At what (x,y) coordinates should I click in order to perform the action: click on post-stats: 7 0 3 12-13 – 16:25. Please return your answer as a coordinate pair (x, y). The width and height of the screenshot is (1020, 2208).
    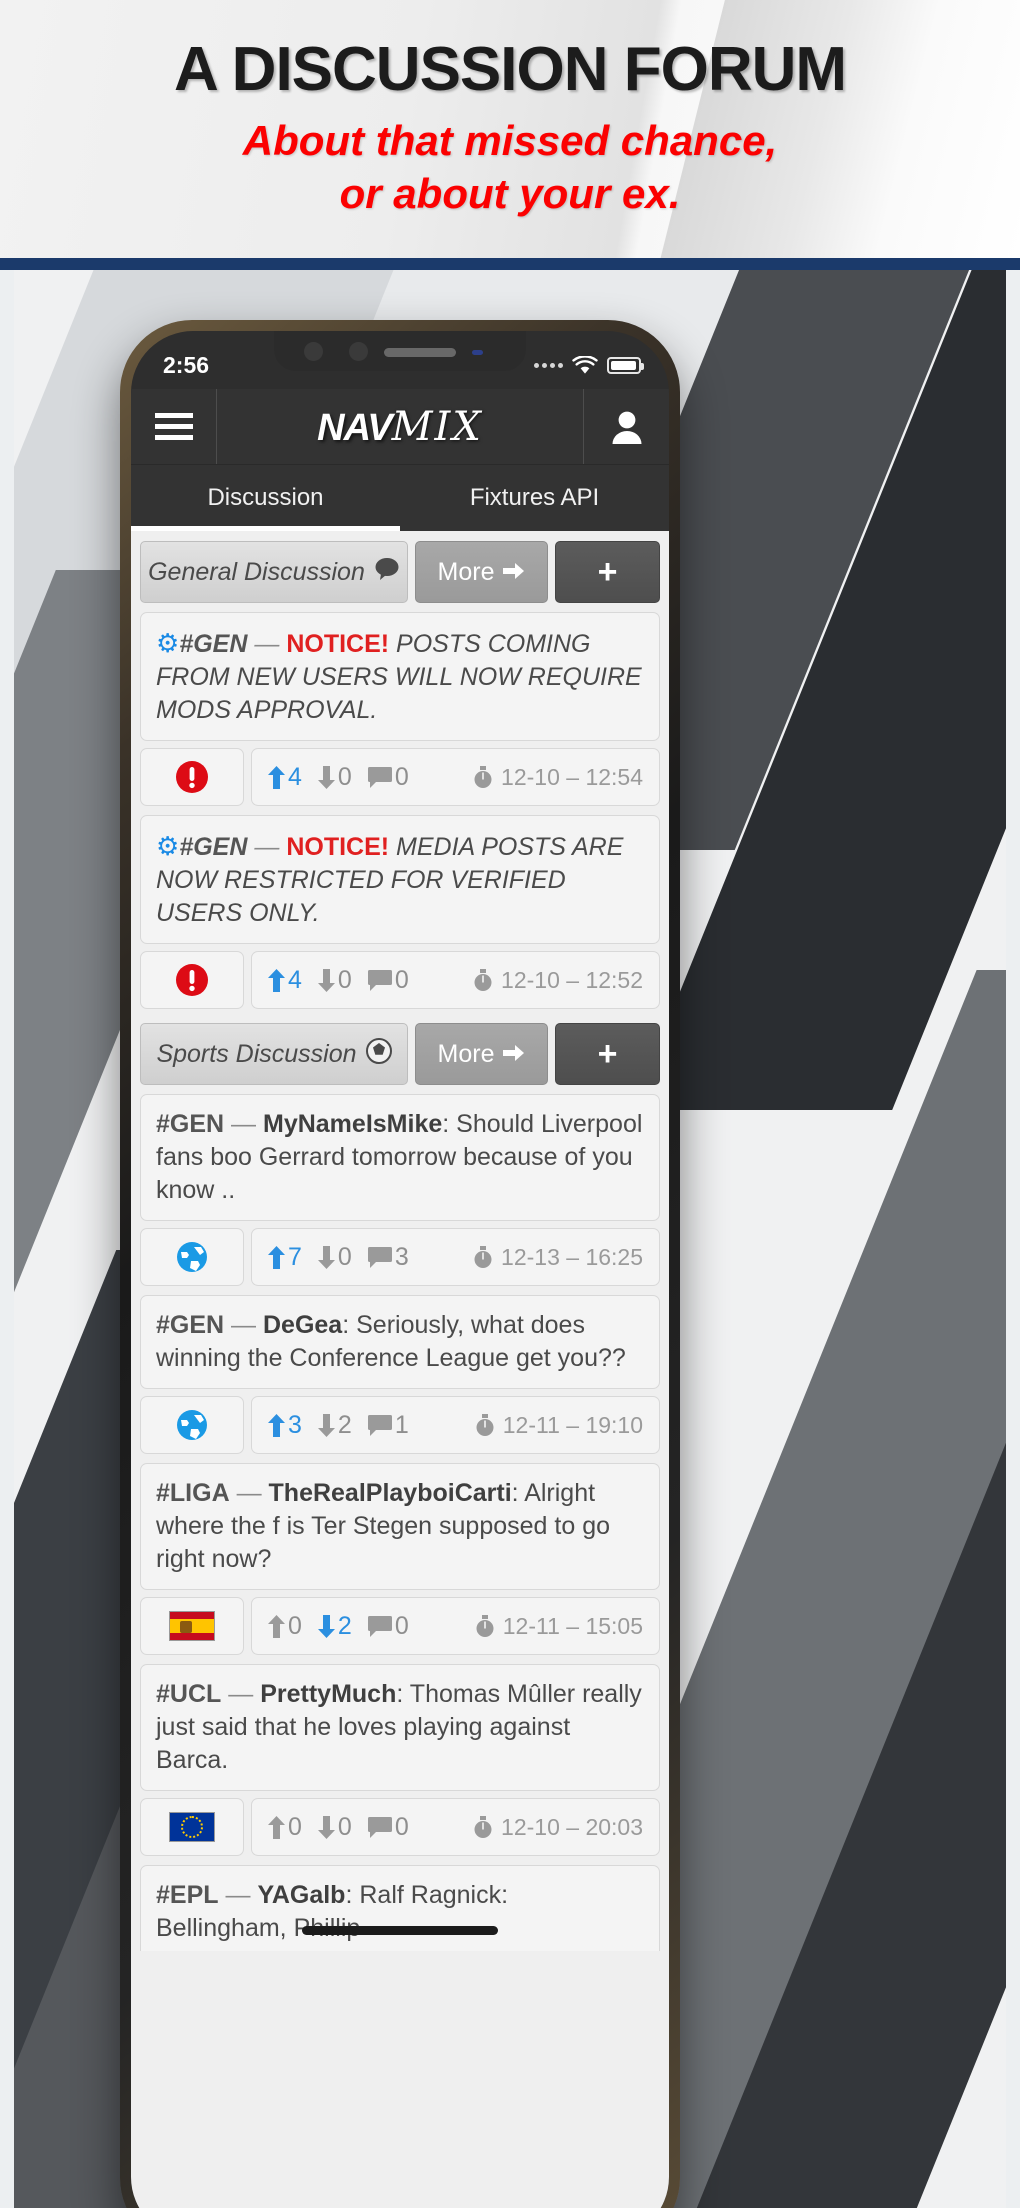
    Looking at the image, I should click on (455, 1257).